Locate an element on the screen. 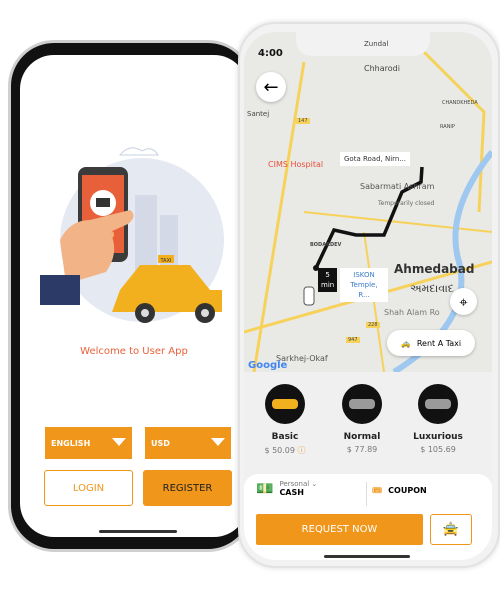 This screenshot has width=500, height=600. road-number: 228 is located at coordinates (373, 325).